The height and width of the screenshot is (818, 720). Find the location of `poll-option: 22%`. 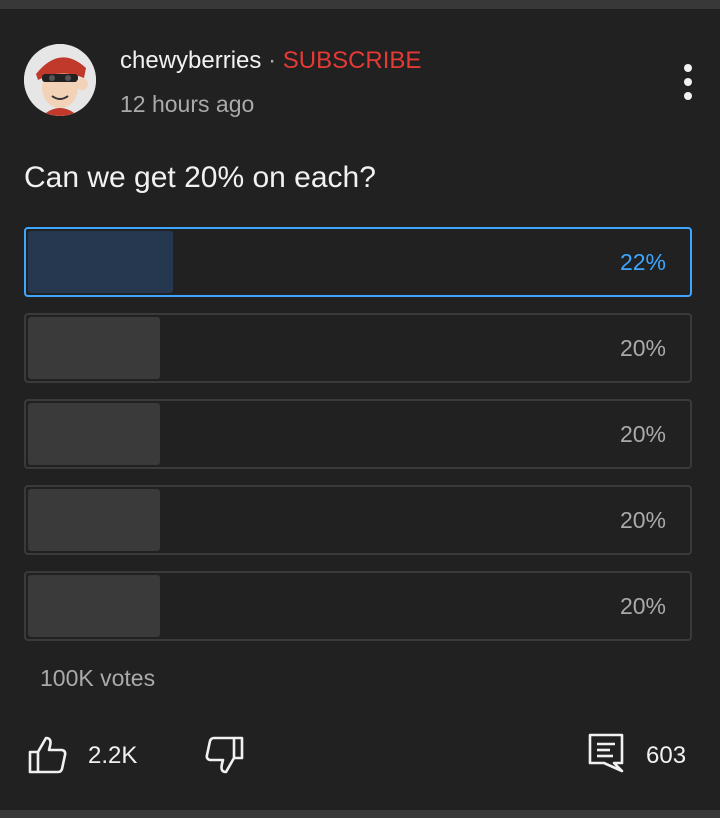

poll-option: 22% is located at coordinates (358, 262).